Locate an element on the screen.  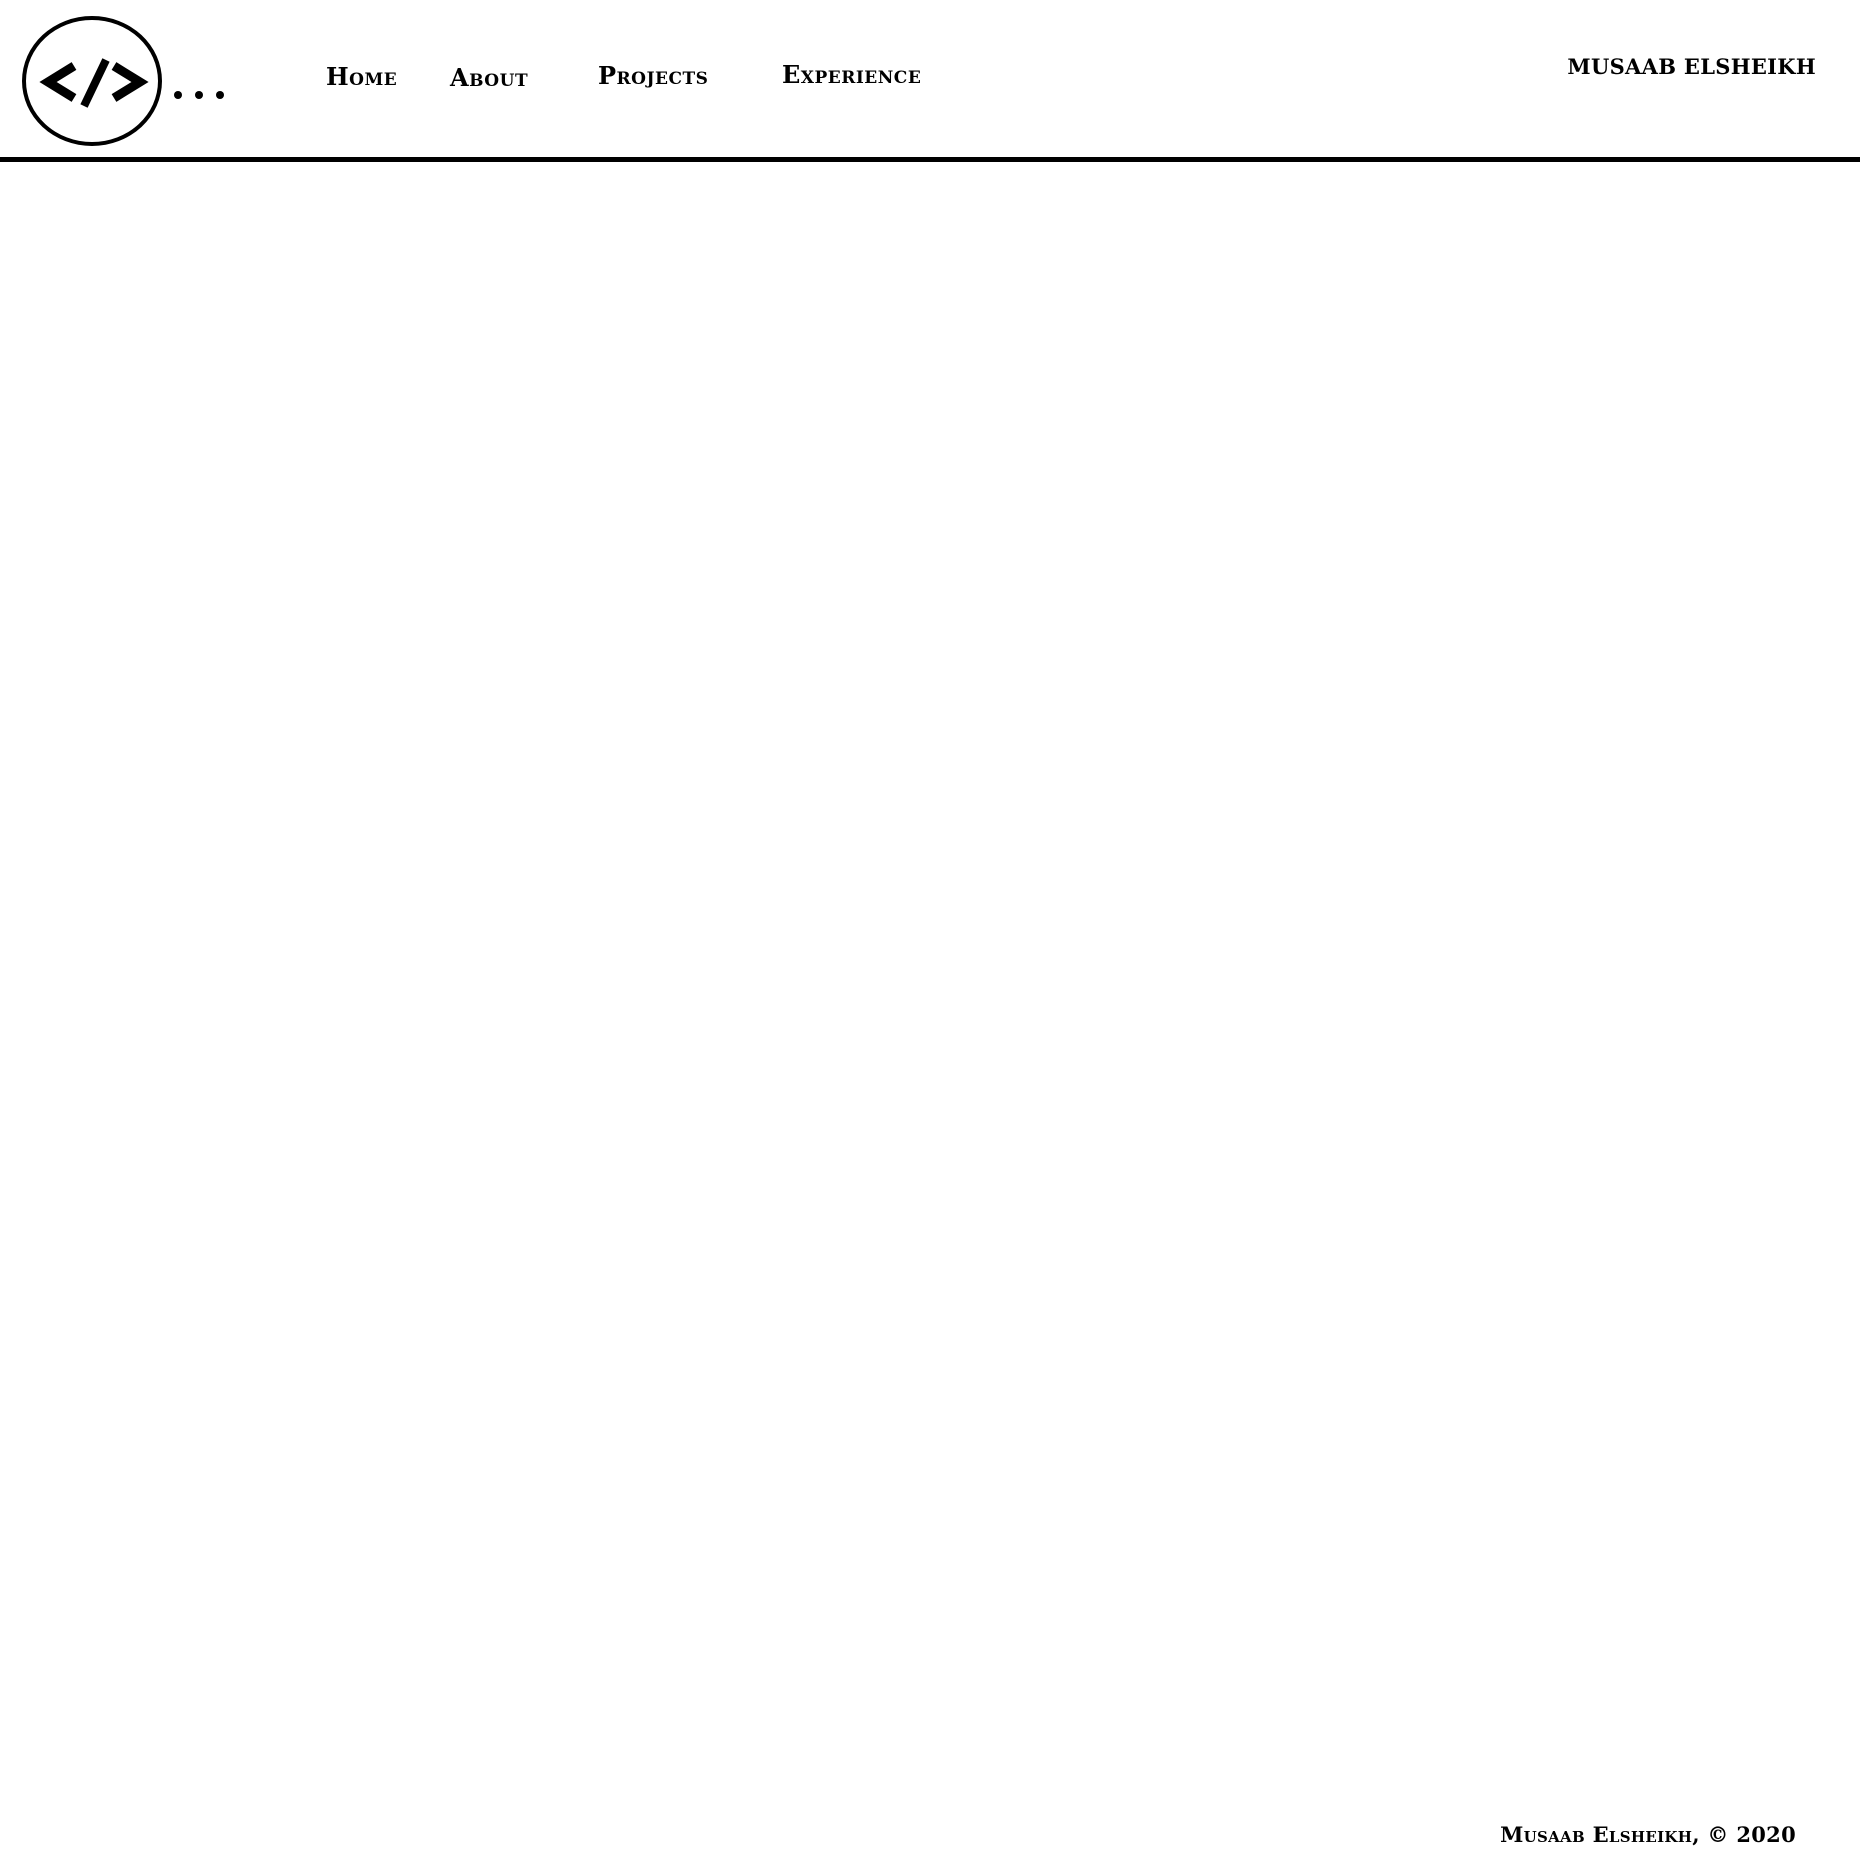
brand-name: MUSAAB ELSHEIKH is located at coordinates (1691, 66).